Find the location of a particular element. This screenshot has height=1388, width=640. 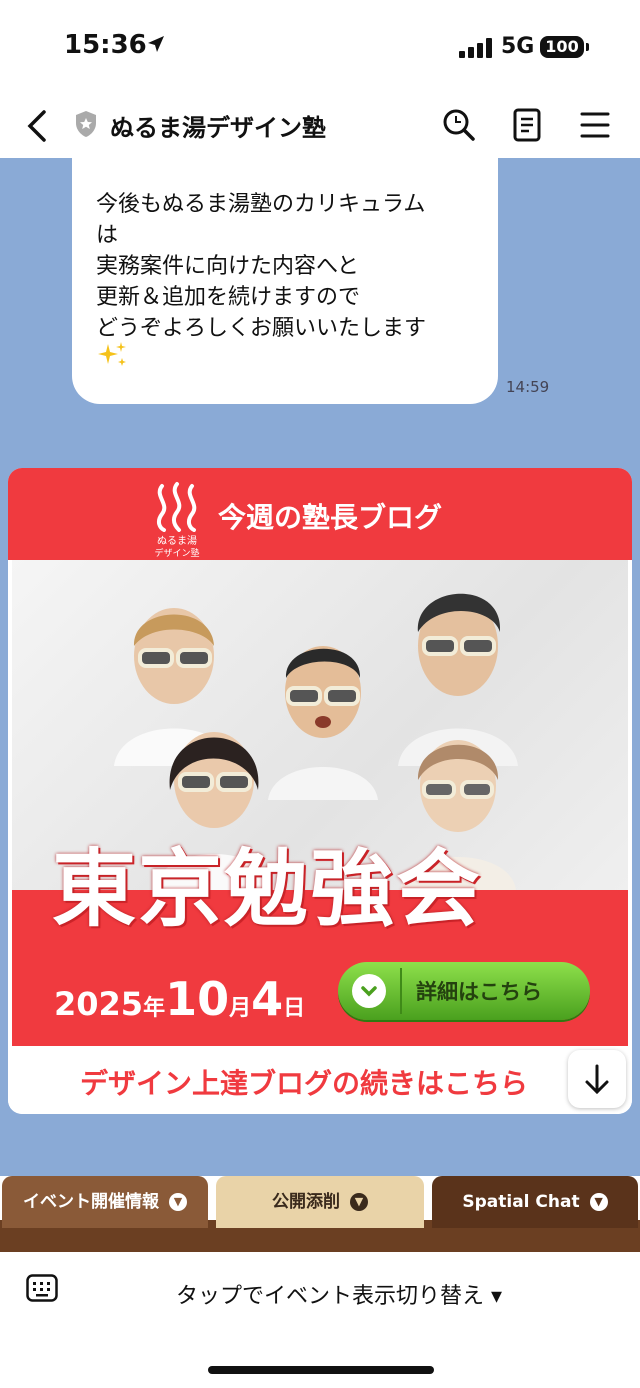

back-icon is located at coordinates (37, 126).